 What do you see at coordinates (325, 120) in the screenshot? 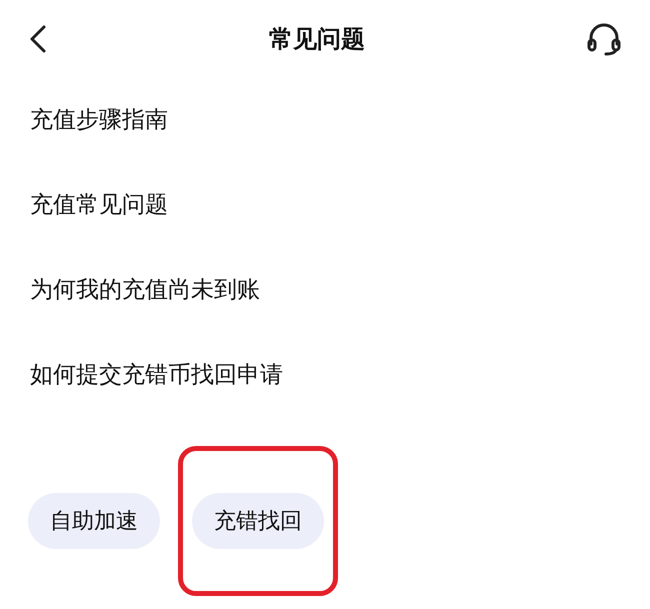
I see `faq-link: 充值步骤指南` at bounding box center [325, 120].